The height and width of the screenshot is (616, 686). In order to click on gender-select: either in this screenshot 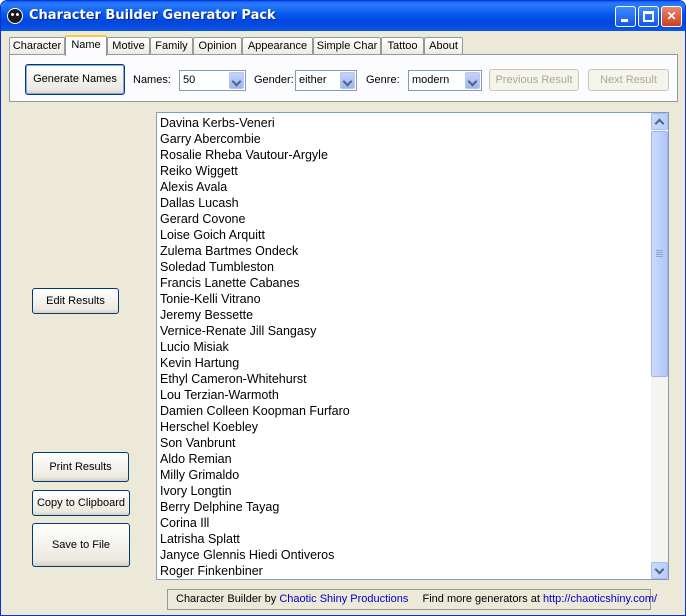, I will do `click(326, 80)`.